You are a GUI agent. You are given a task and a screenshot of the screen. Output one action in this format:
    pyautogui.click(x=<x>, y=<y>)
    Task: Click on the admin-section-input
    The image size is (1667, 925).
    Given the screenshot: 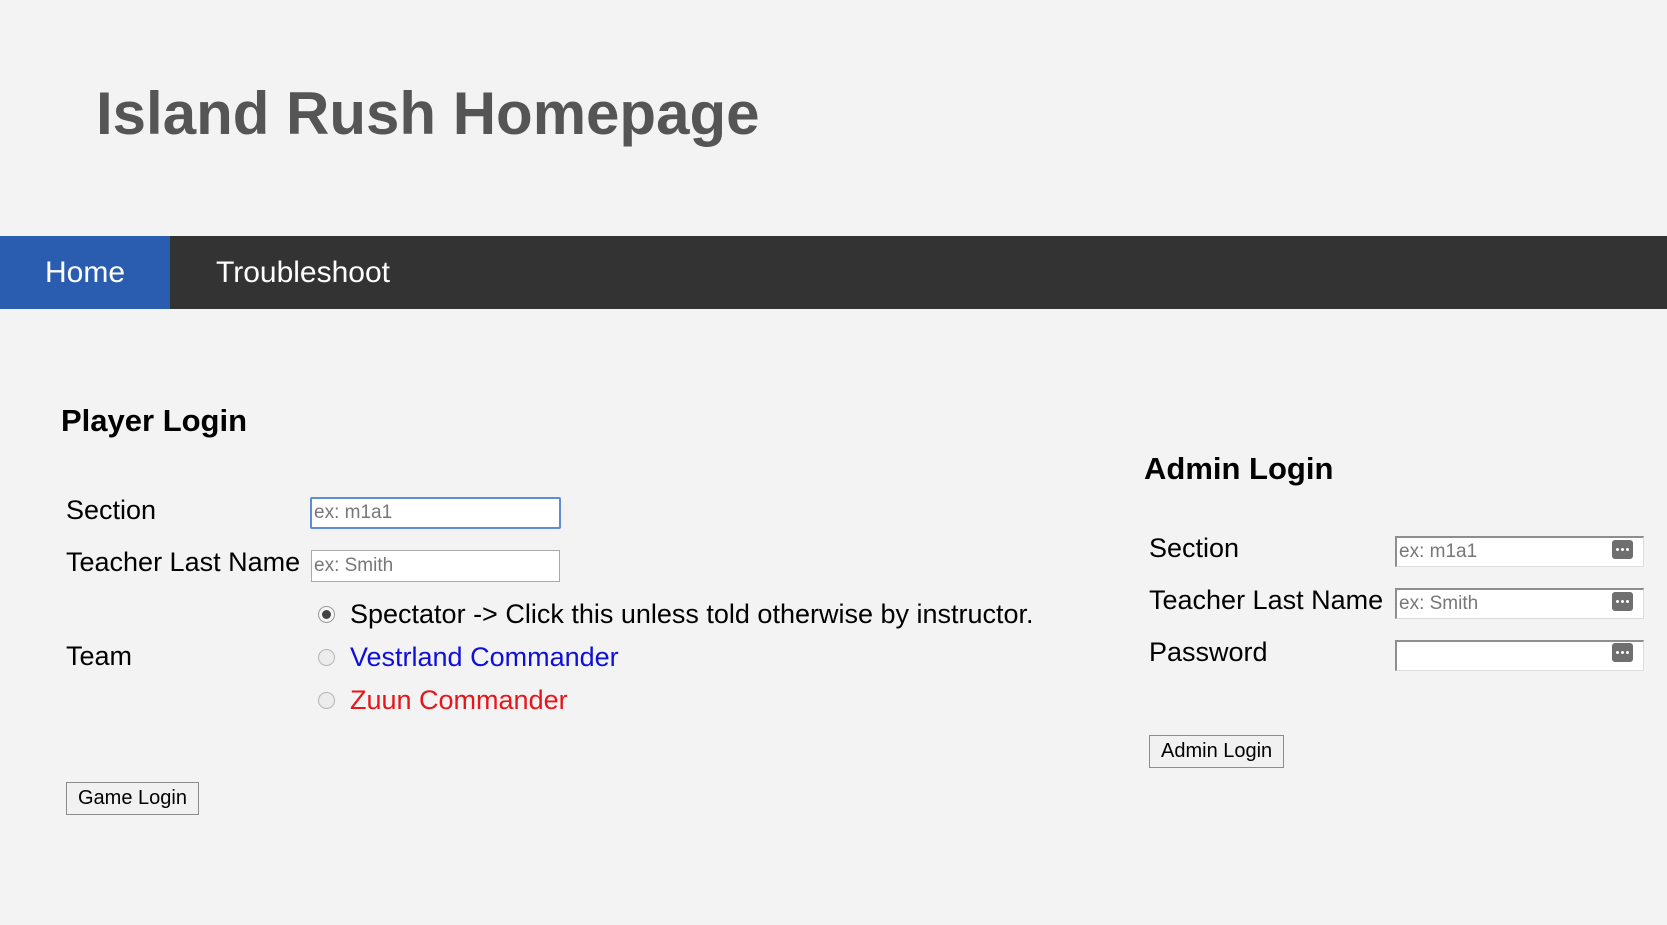 What is the action you would take?
    pyautogui.click(x=1519, y=551)
    